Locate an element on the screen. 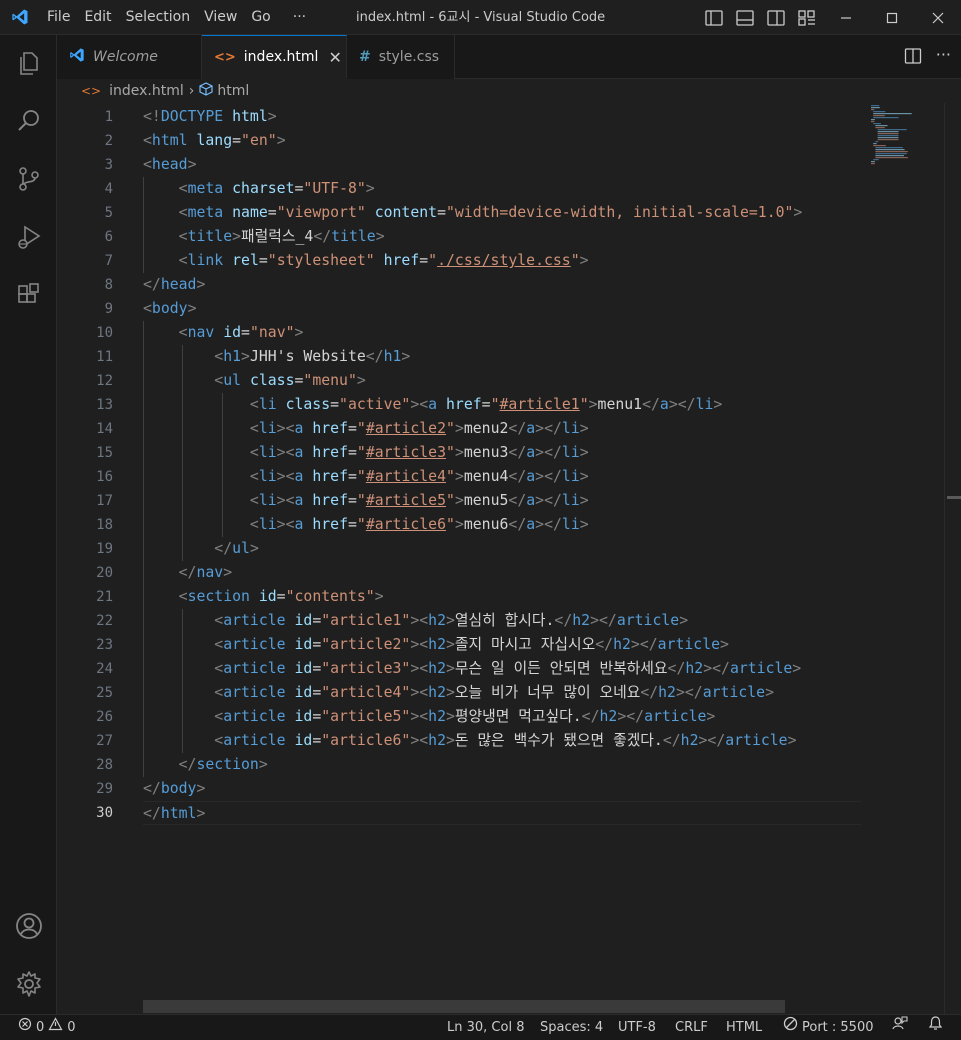 This screenshot has width=961, height=1040. warning-icon is located at coordinates (55, 1027).